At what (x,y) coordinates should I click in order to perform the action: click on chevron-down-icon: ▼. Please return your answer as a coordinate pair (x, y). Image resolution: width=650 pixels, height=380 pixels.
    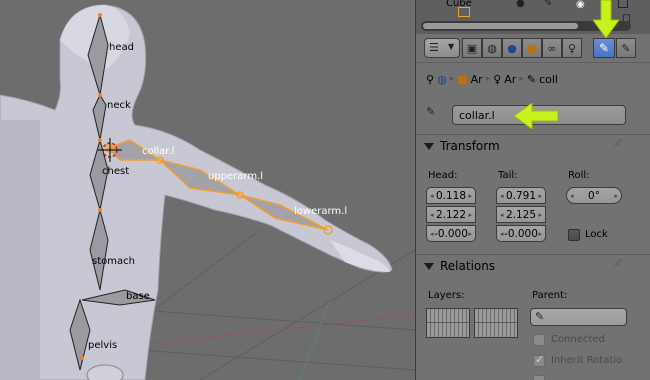
    Looking at the image, I should click on (451, 46).